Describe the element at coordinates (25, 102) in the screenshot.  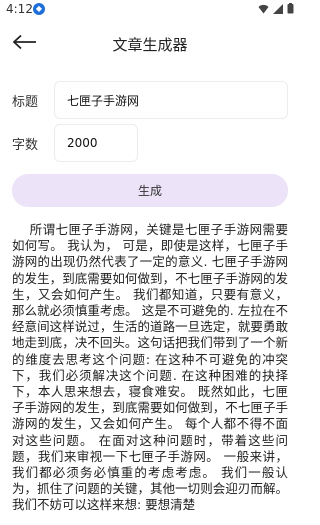
I see `title-label: 标题` at that location.